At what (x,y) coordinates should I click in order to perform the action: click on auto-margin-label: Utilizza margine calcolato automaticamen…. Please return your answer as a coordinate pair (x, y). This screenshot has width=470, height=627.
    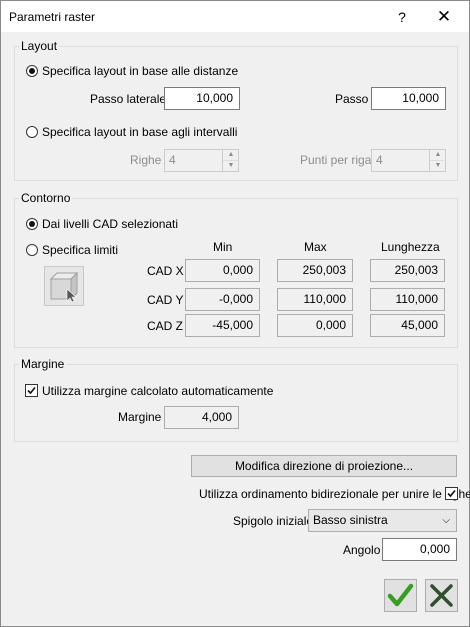
    Looking at the image, I should click on (158, 391).